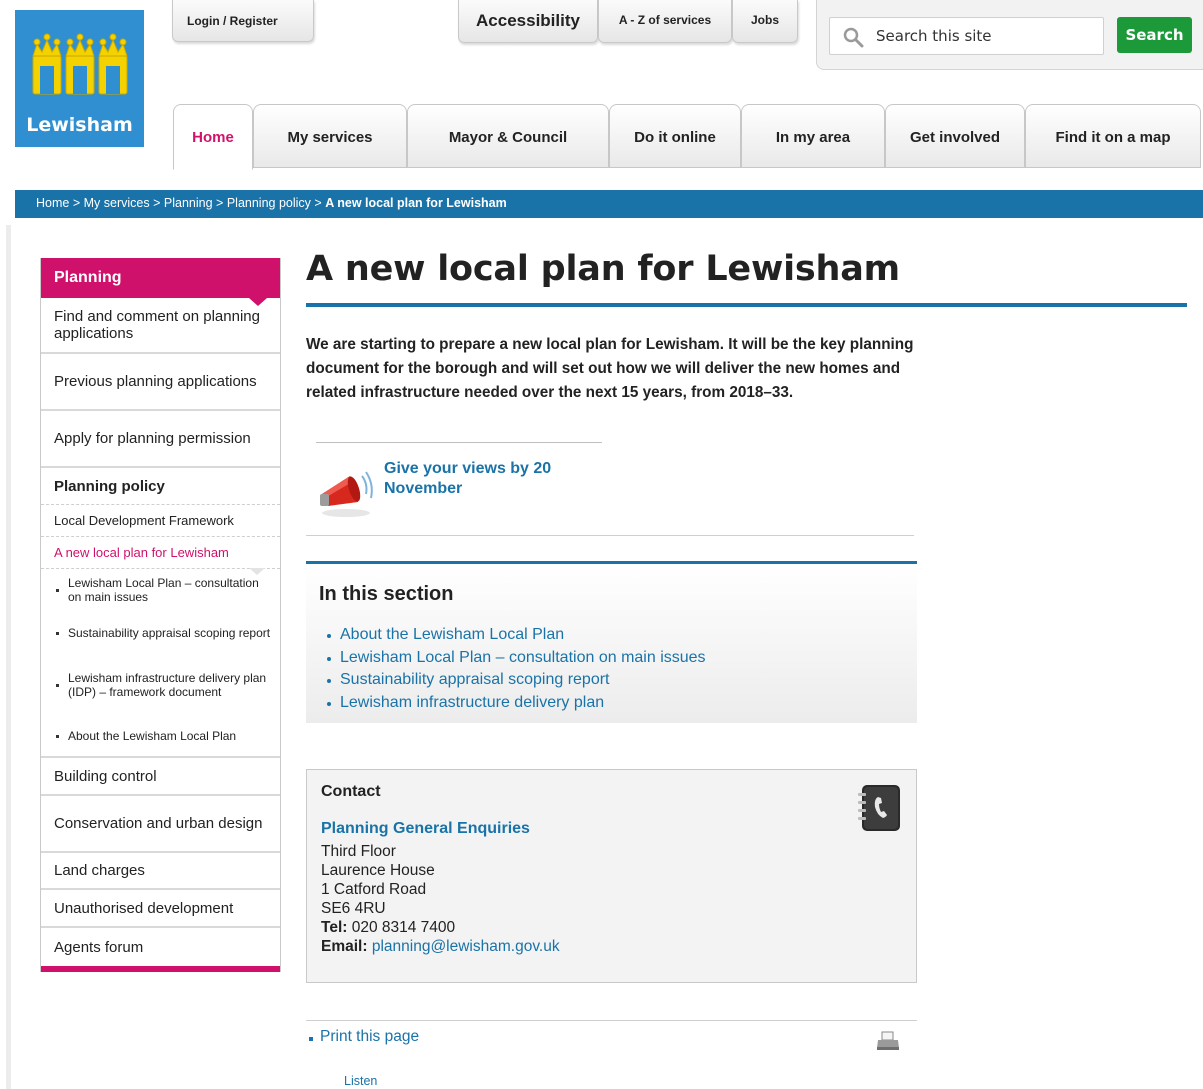 Image resolution: width=1203 pixels, height=1089 pixels. Describe the element at coordinates (765, 21) in the screenshot. I see `jobs-link: Jobs` at that location.